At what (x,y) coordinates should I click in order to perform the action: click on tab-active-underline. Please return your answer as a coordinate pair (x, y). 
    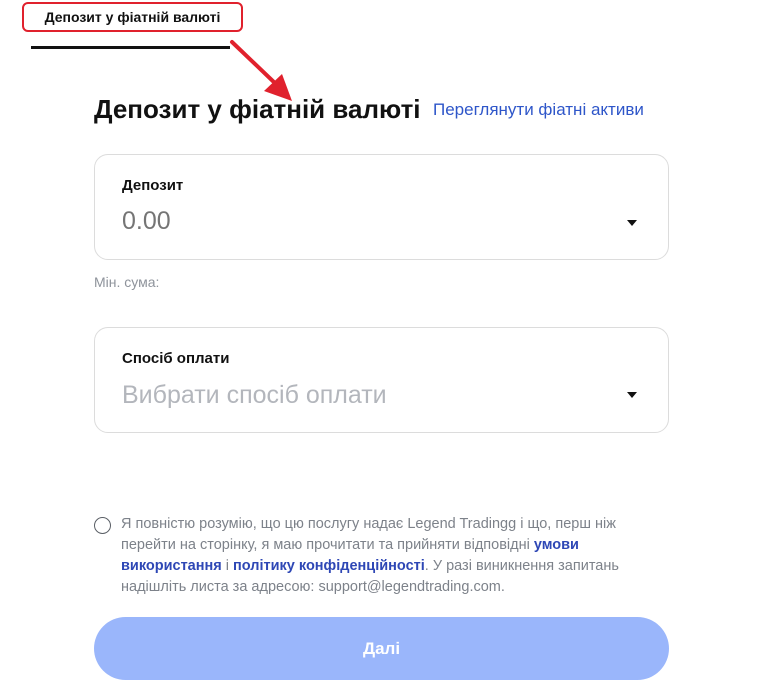
    Looking at the image, I should click on (130, 47).